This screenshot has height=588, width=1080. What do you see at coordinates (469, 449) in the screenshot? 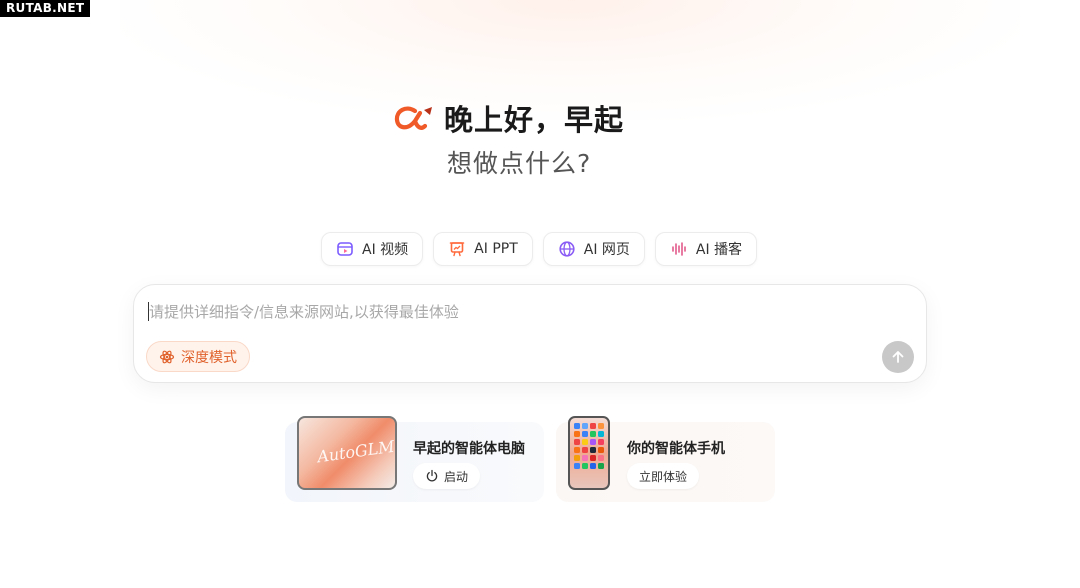
I see `agent-computer-title: 早起的智能体电脑` at bounding box center [469, 449].